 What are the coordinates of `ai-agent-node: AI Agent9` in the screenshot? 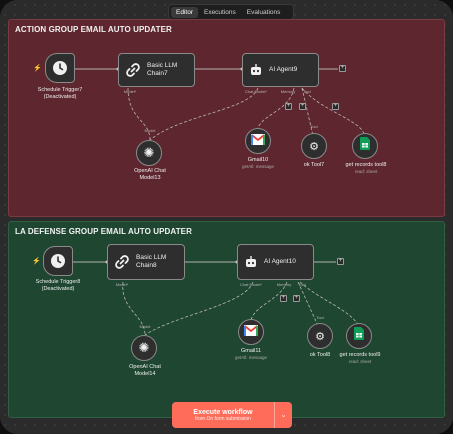 It's located at (280, 70).